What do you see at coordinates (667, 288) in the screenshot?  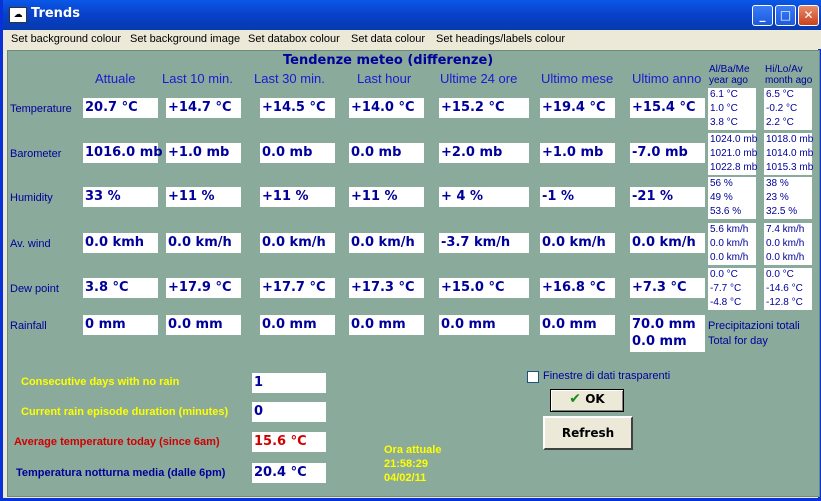 I see `dew-point-year-value: +7.3 °C` at bounding box center [667, 288].